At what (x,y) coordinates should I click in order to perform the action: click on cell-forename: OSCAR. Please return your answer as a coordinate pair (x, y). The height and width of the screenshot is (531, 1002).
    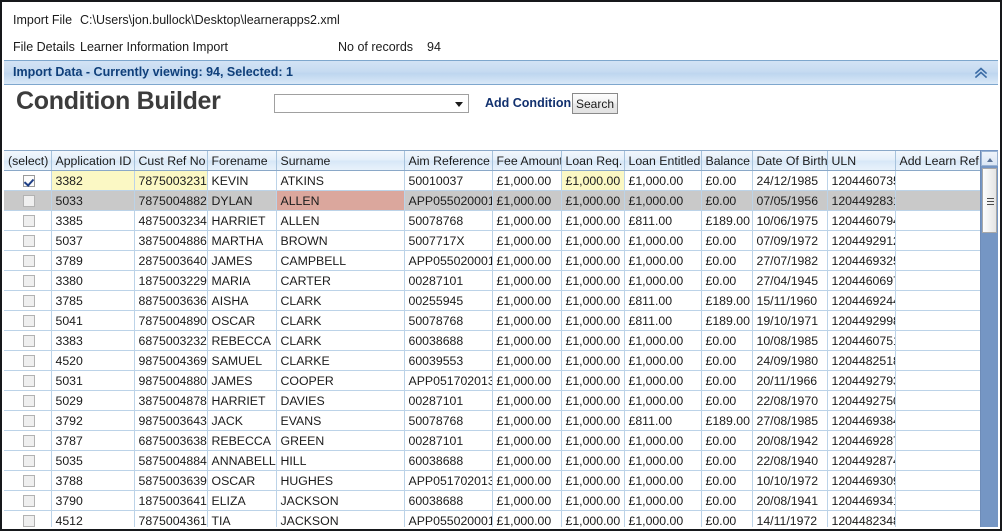
    Looking at the image, I should click on (242, 320).